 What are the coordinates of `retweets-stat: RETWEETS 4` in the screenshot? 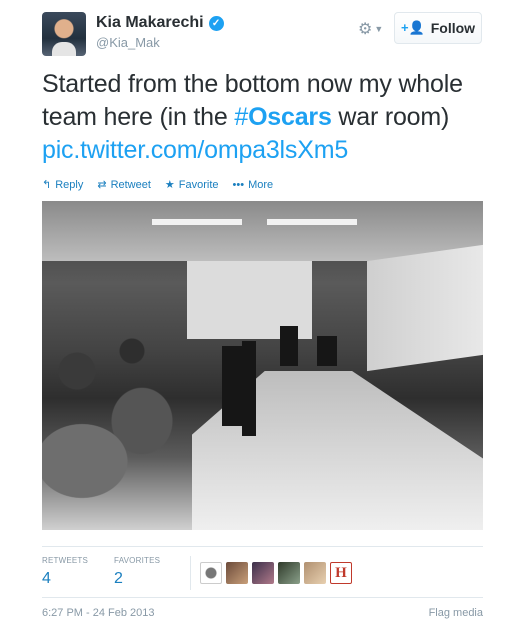 It's located at (65, 572).